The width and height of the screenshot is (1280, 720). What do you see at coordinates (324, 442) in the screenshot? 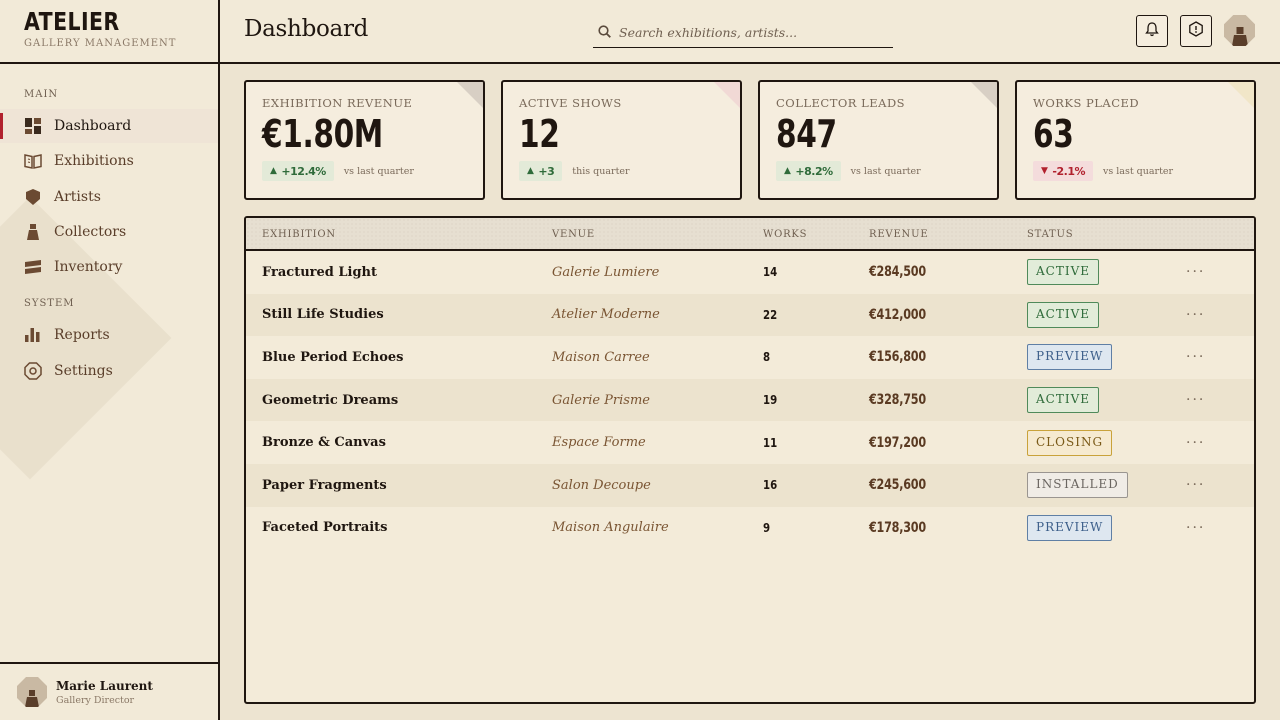
I see `exhibition-name: Bronze & Canvas` at bounding box center [324, 442].